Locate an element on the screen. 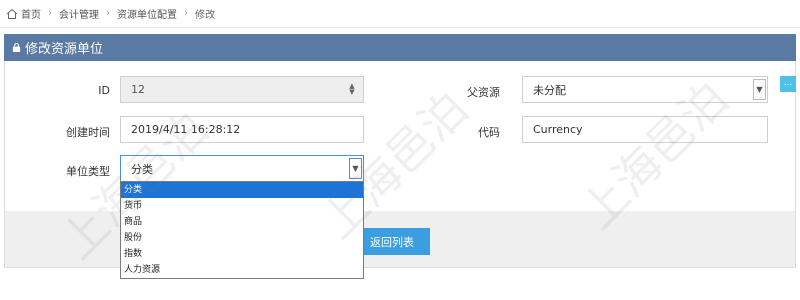  parent-label: 父资源 is located at coordinates (483, 92).